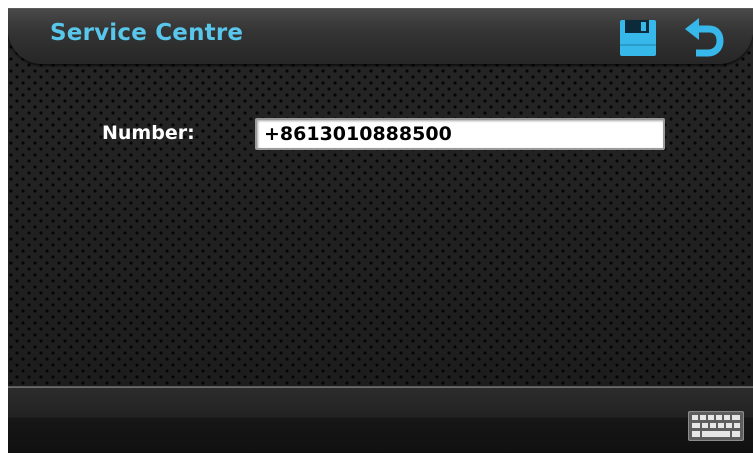 This screenshot has width=753, height=459. Describe the element at coordinates (380, 419) in the screenshot. I see `footer-bar` at that location.